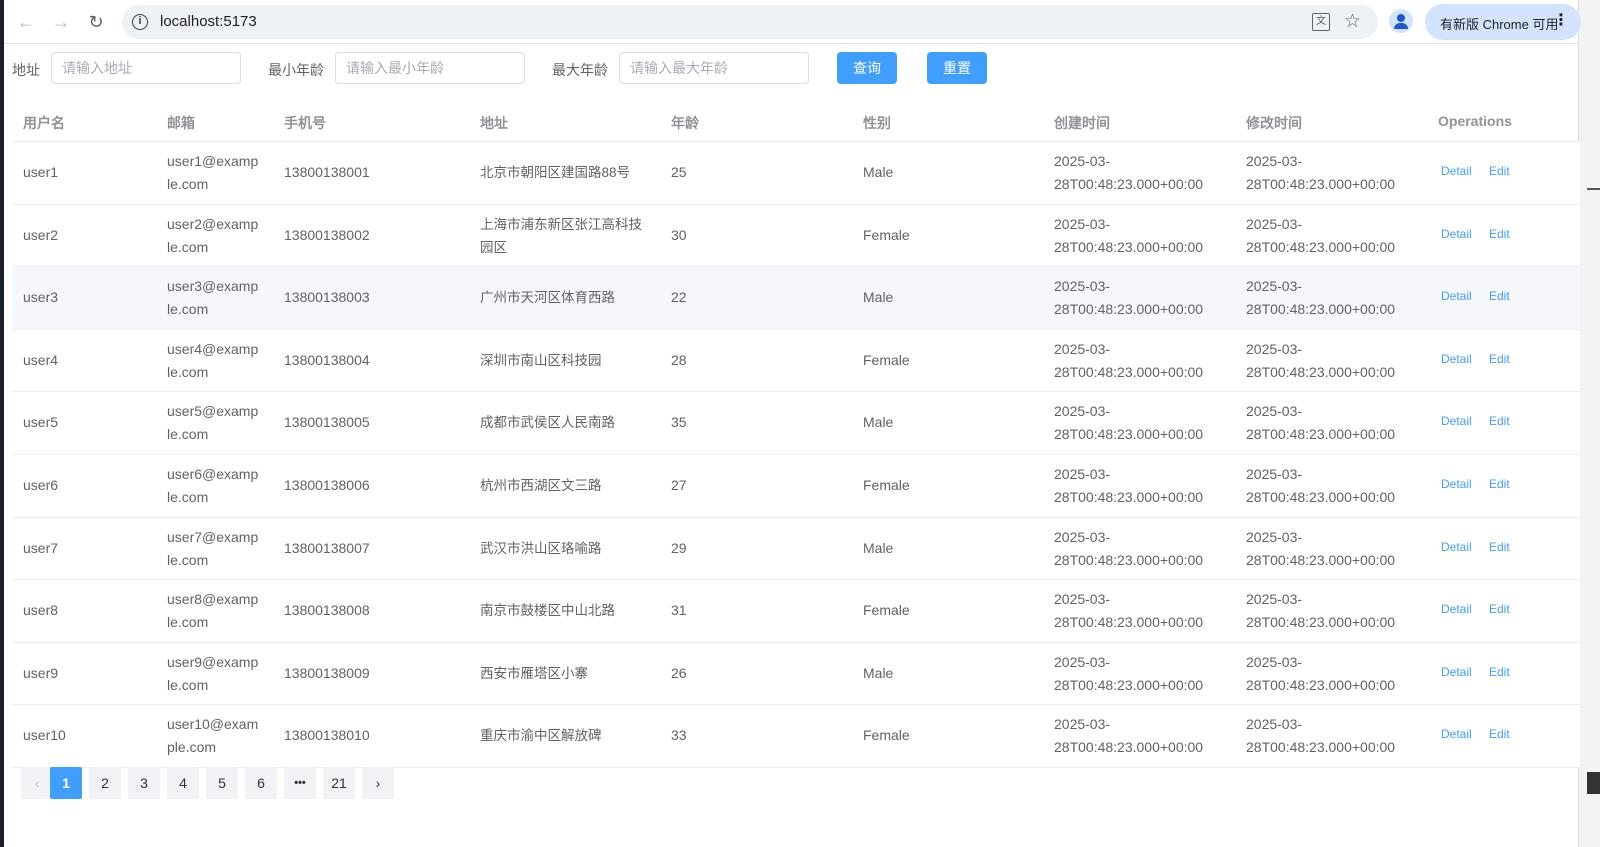  Describe the element at coordinates (105, 783) in the screenshot. I see `page-button-2: 2` at that location.